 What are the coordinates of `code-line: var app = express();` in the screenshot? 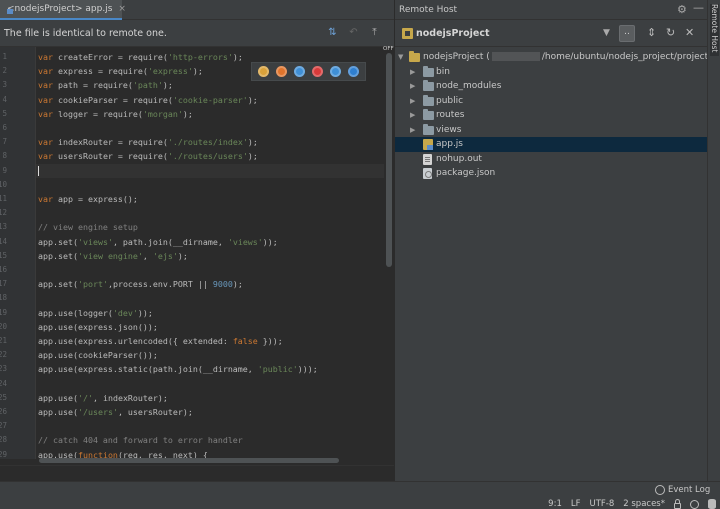 It's located at (88, 199).